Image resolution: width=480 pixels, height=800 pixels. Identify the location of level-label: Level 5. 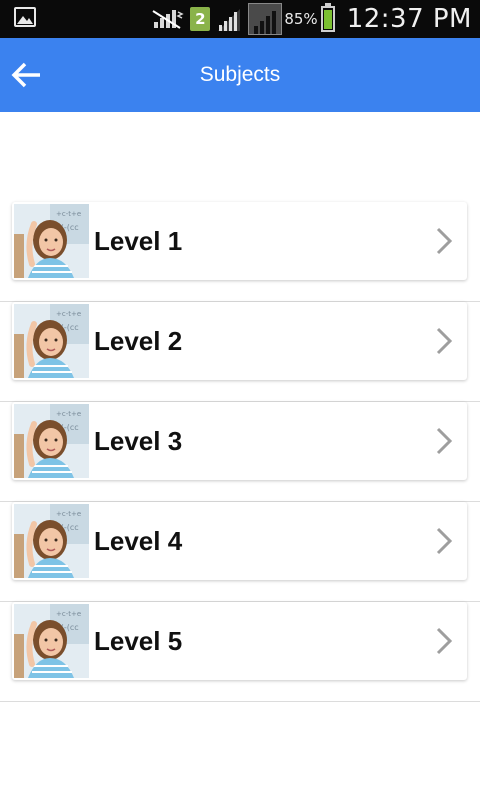
(138, 640).